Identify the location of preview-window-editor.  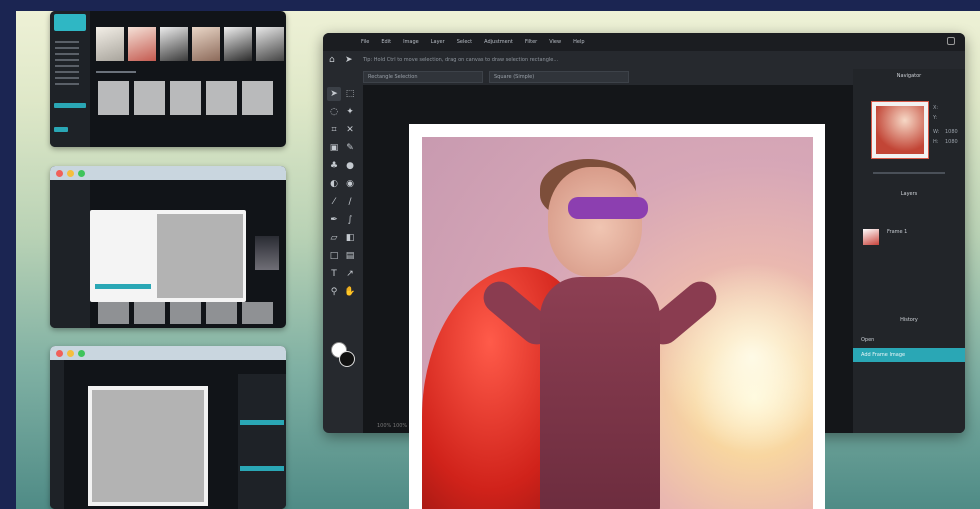
(168, 427).